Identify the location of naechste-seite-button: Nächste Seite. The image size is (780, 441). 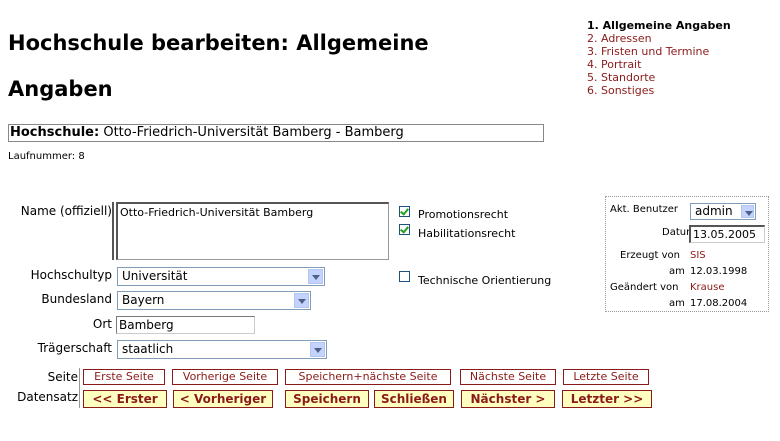
(508, 377).